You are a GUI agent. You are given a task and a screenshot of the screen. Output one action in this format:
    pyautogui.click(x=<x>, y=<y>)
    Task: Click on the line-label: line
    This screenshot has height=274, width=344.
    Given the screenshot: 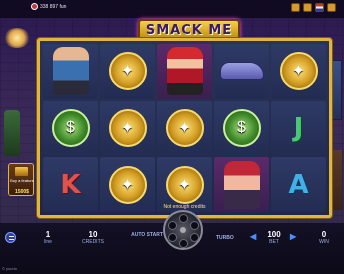 What is the action you would take?
    pyautogui.click(x=48, y=242)
    